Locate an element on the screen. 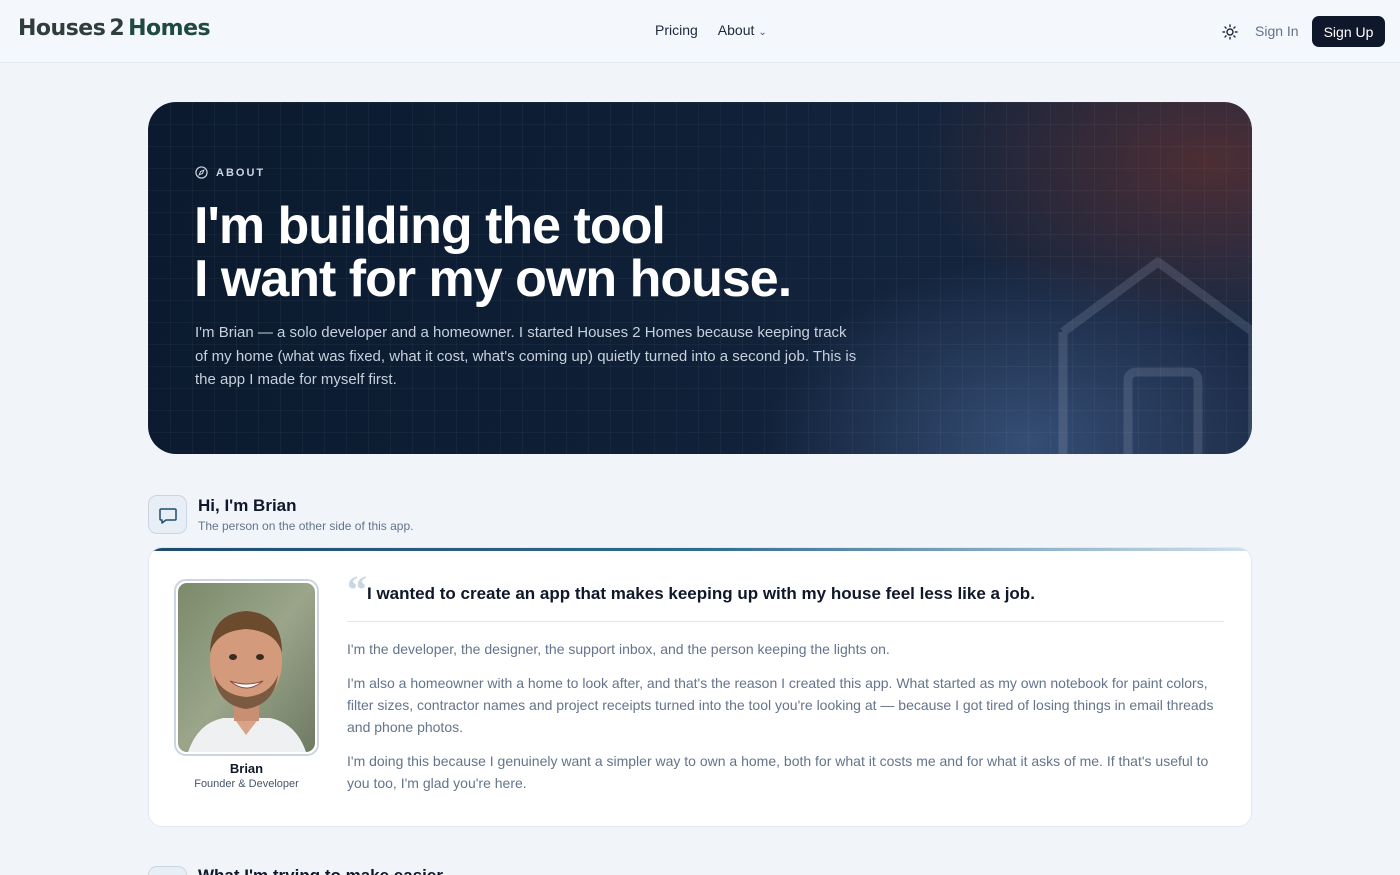 Image resolution: width=1400 pixels, height=875 pixels. quote-divider is located at coordinates (785, 621).